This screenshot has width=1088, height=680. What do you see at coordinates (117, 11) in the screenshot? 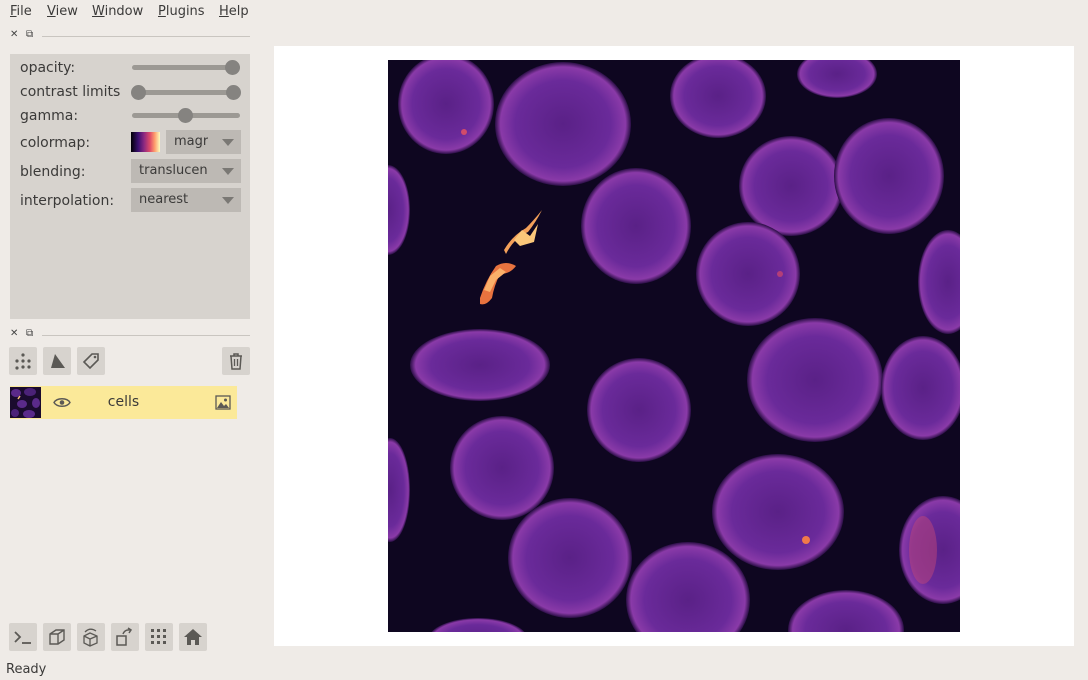
I see `menu-window: Window` at bounding box center [117, 11].